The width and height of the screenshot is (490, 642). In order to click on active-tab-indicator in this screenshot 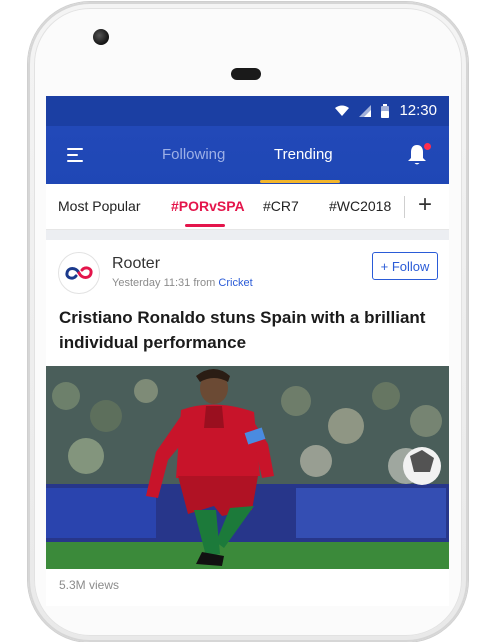, I will do `click(300, 181)`.